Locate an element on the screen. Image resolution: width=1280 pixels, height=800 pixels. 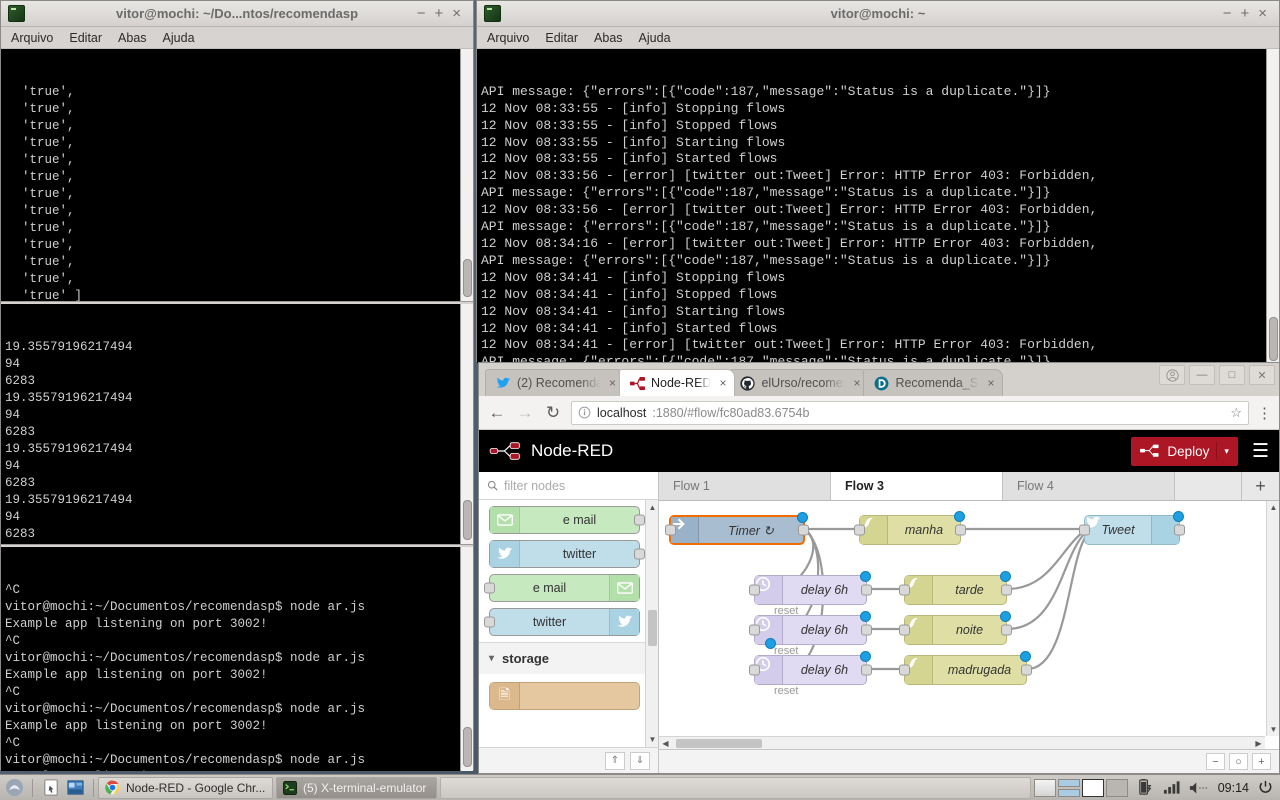
menu-abas: Abas is located at coordinates (608, 38).